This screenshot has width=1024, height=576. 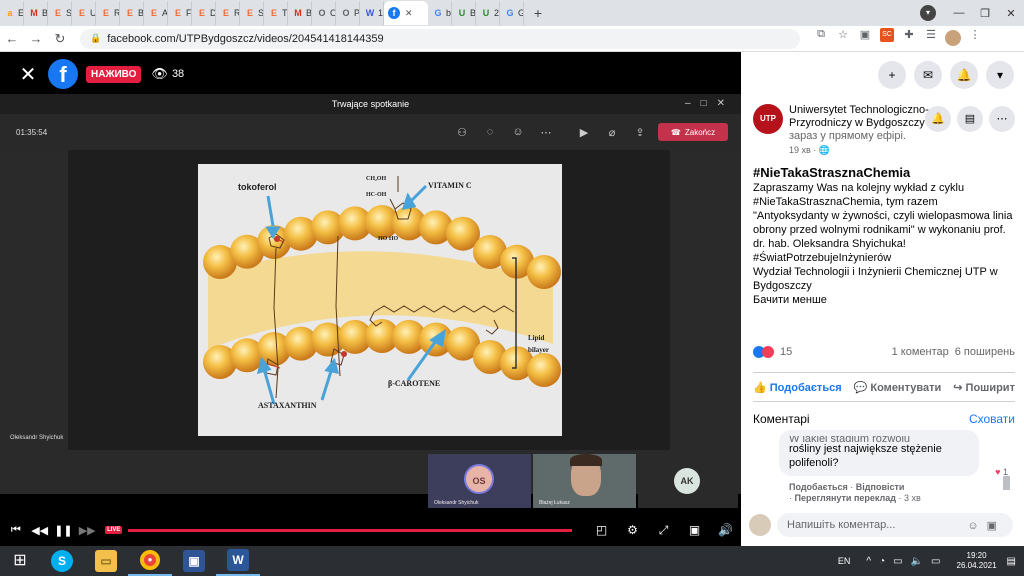 What do you see at coordinates (768, 119) in the screenshot?
I see `page-avatar: UTP` at bounding box center [768, 119].